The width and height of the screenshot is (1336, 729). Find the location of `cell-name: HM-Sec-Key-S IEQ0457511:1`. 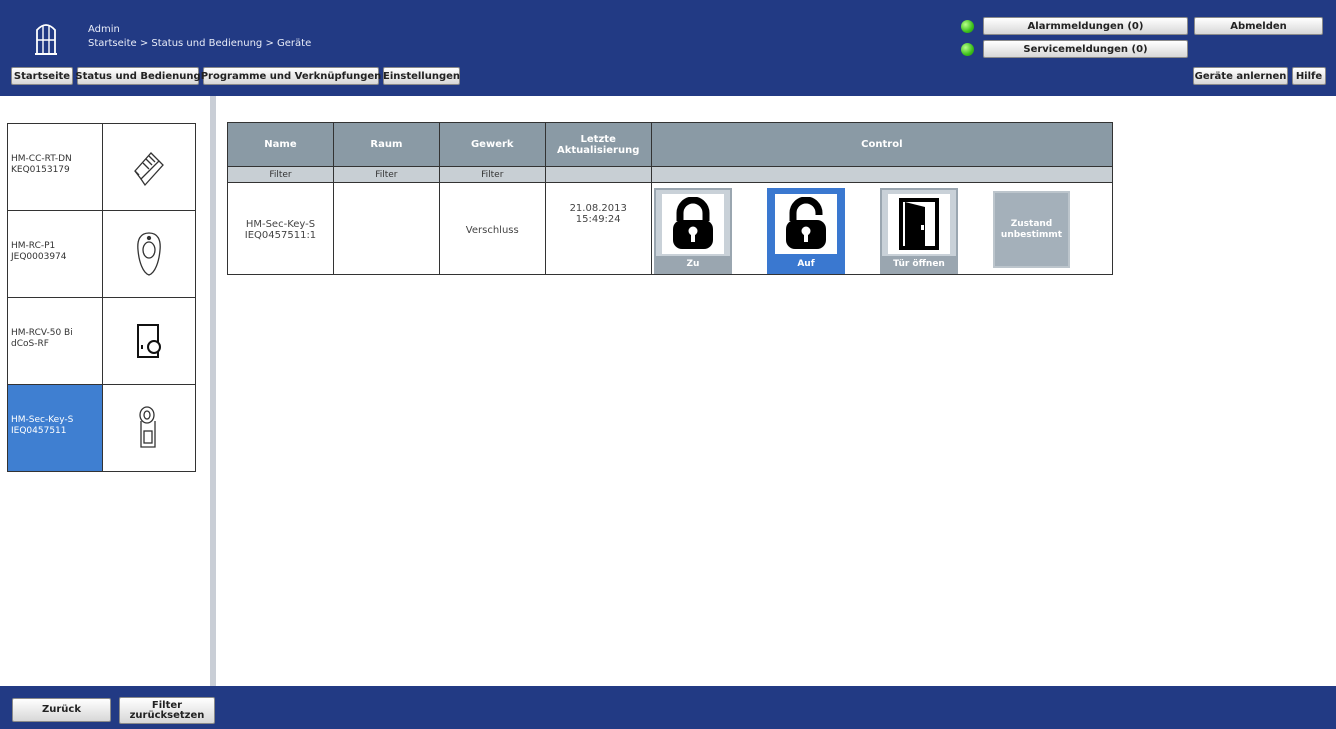

cell-name: HM-Sec-Key-S IEQ0457511:1 is located at coordinates (280, 228).